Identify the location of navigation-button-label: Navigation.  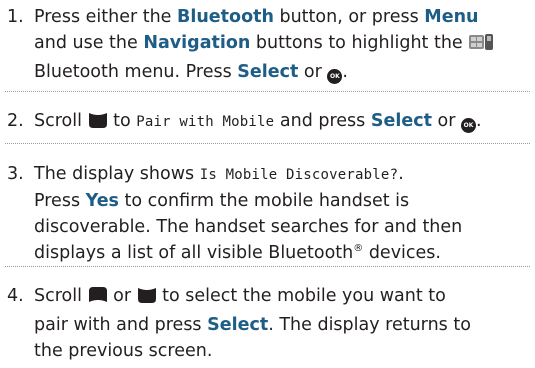
(197, 43).